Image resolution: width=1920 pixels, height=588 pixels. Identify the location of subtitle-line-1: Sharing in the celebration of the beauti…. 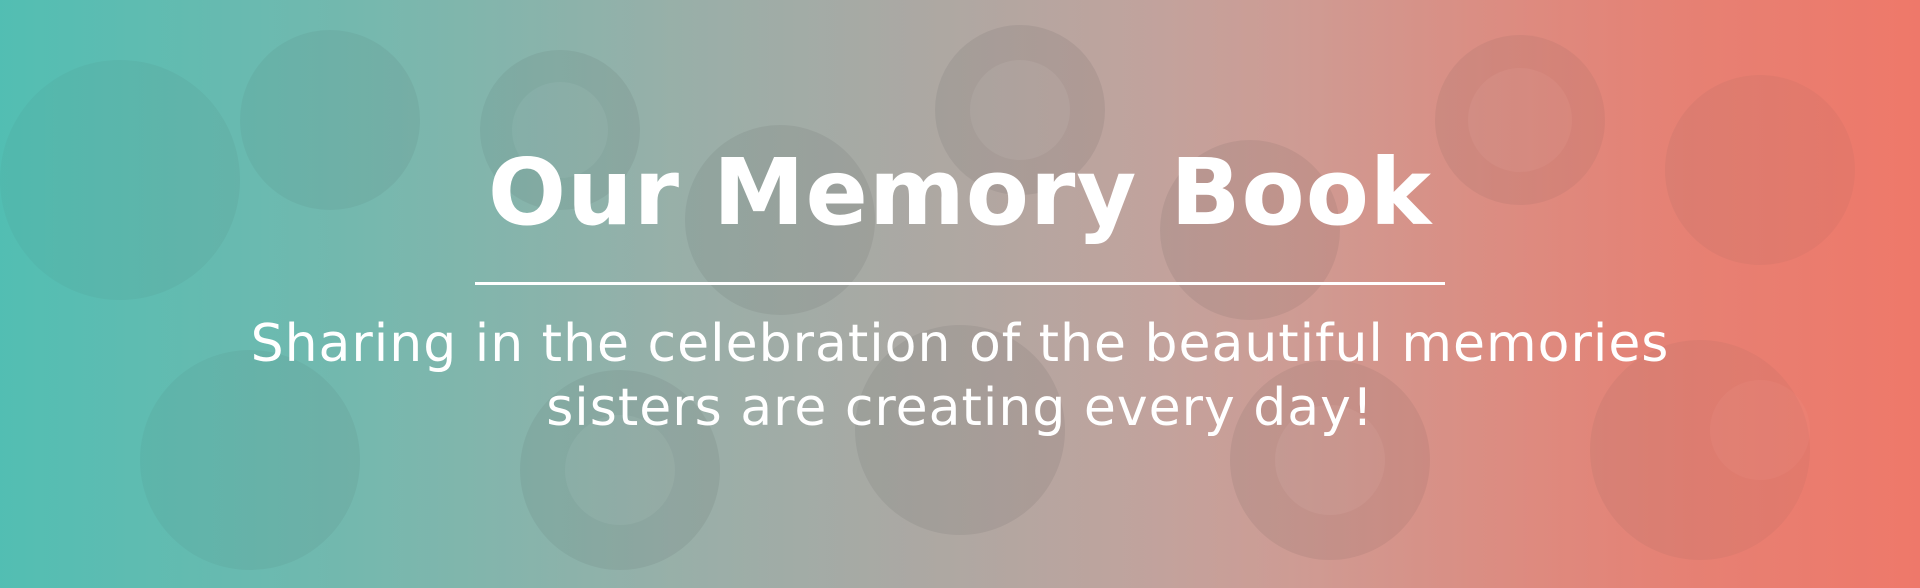
(960, 344).